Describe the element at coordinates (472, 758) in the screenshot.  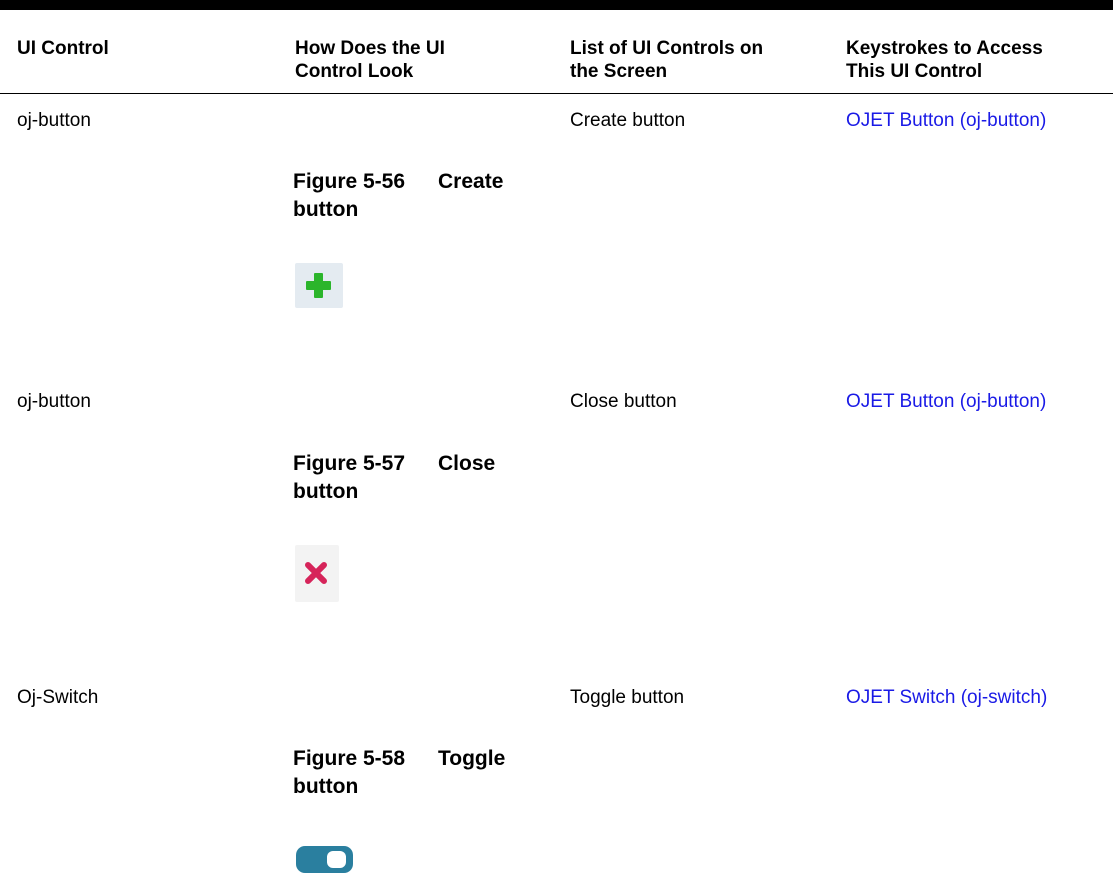
I see `figure-5-58-title-1: Toggle` at that location.